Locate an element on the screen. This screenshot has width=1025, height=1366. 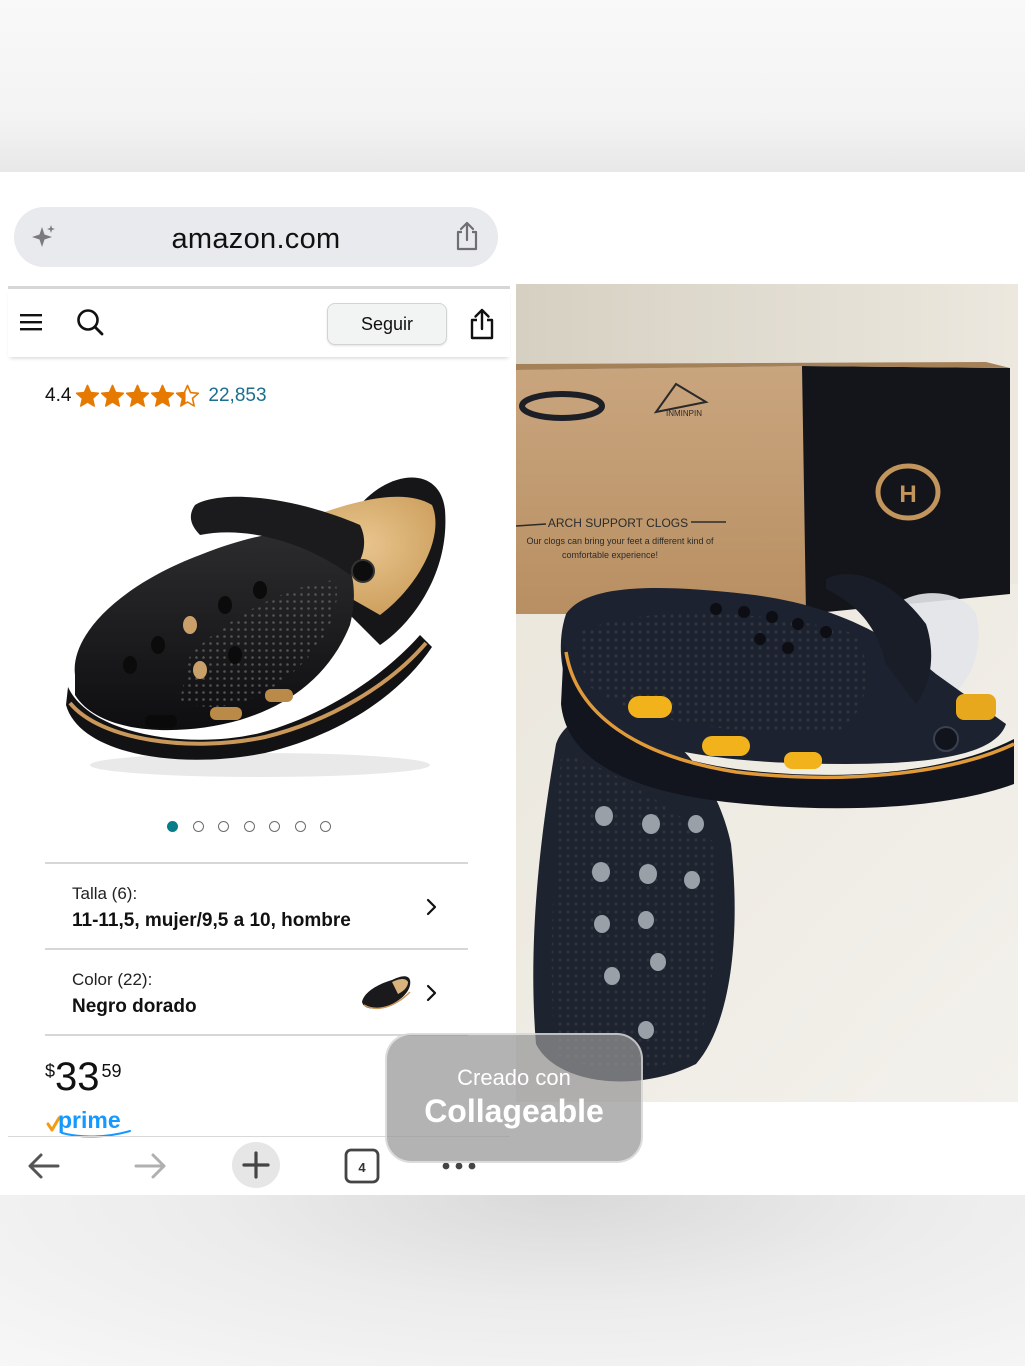
box-text-line2: comfortable experience! is located at coordinates (610, 555).